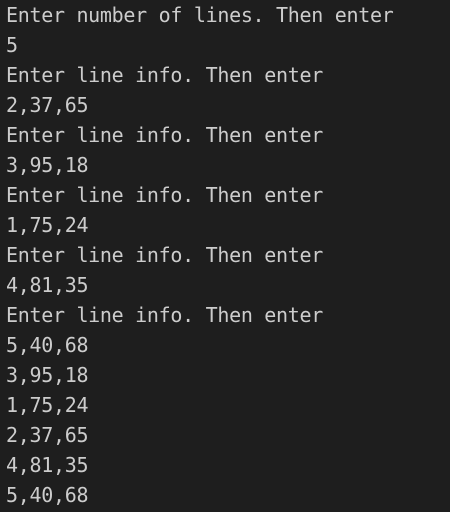  What do you see at coordinates (12, 45) in the screenshot?
I see `output-line: 5` at bounding box center [12, 45].